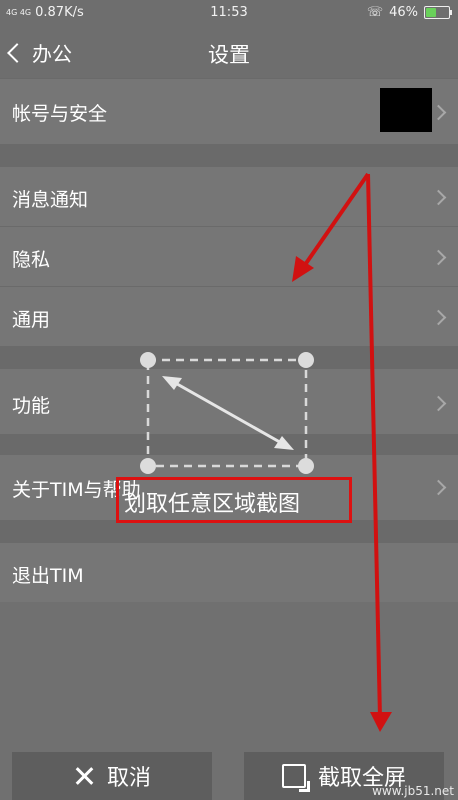  What do you see at coordinates (128, 778) in the screenshot?
I see `cancel-label: 取消` at bounding box center [128, 778].